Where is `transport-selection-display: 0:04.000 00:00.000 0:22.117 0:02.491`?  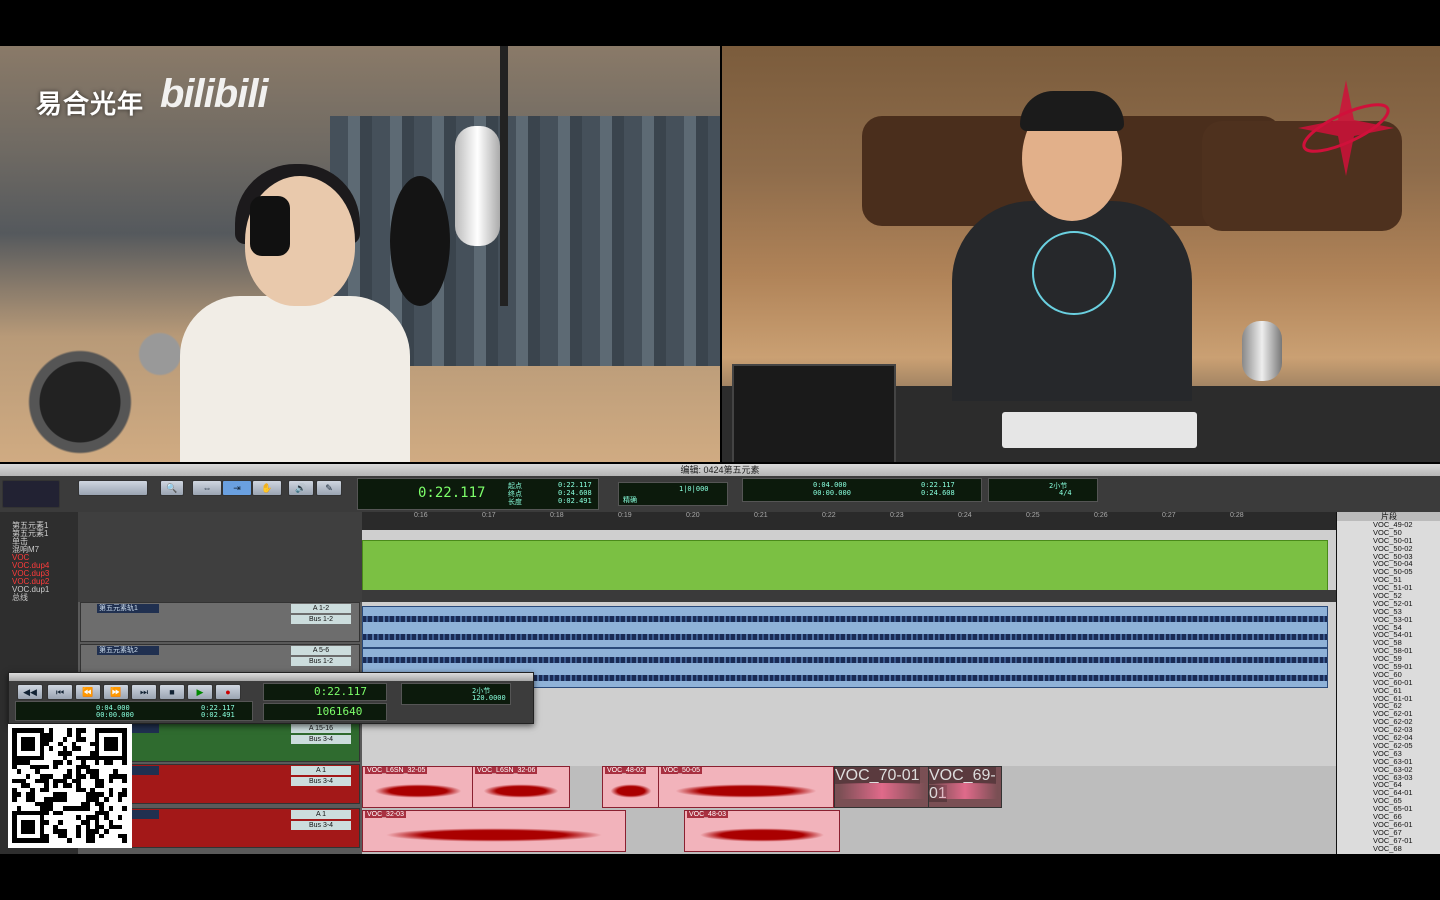
transport-selection-display: 0:04.000 00:00.000 0:22.117 0:02.491 is located at coordinates (134, 711).